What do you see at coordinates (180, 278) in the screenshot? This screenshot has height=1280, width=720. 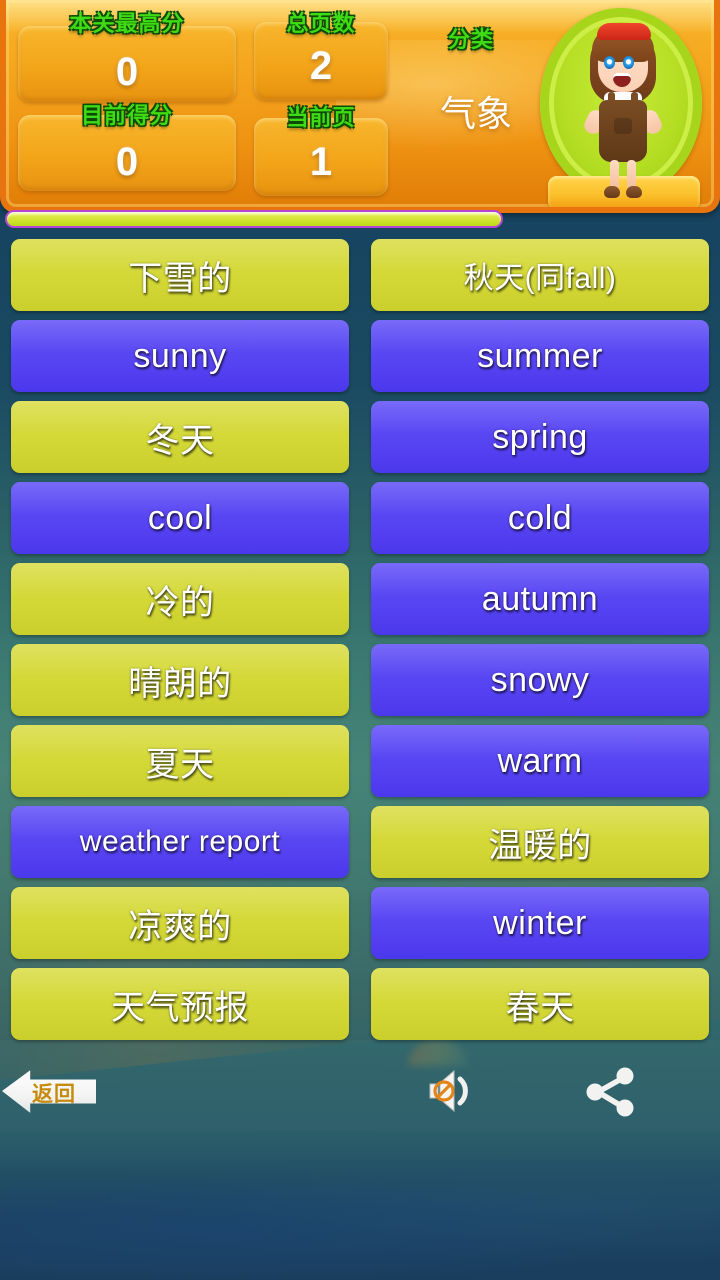 I see `word-card-label: 下雪的` at bounding box center [180, 278].